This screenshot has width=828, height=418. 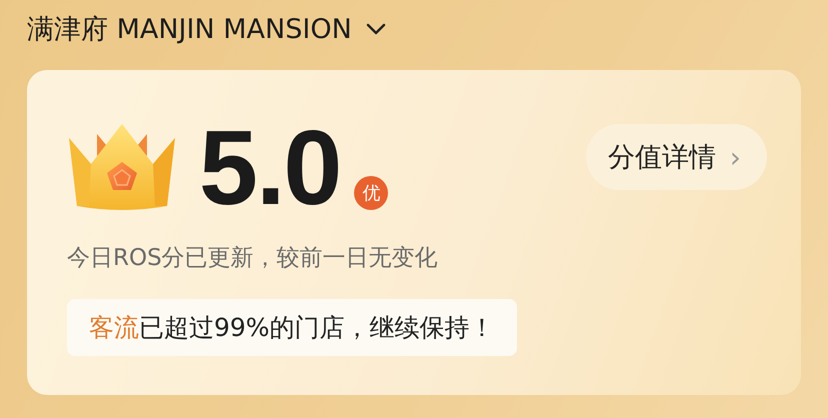 What do you see at coordinates (376, 29) in the screenshot?
I see `chevron-down-icon` at bounding box center [376, 29].